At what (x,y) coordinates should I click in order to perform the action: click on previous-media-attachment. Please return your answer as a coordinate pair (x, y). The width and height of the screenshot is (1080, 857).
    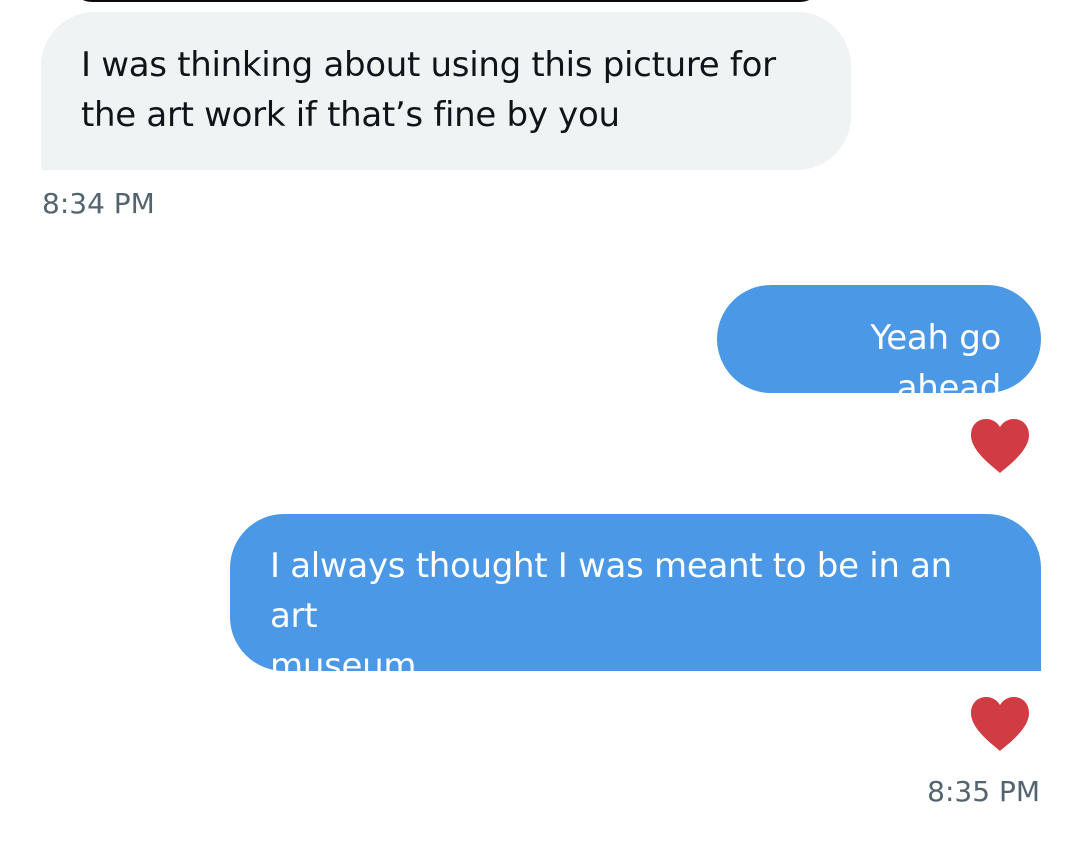
    Looking at the image, I should click on (446, 1).